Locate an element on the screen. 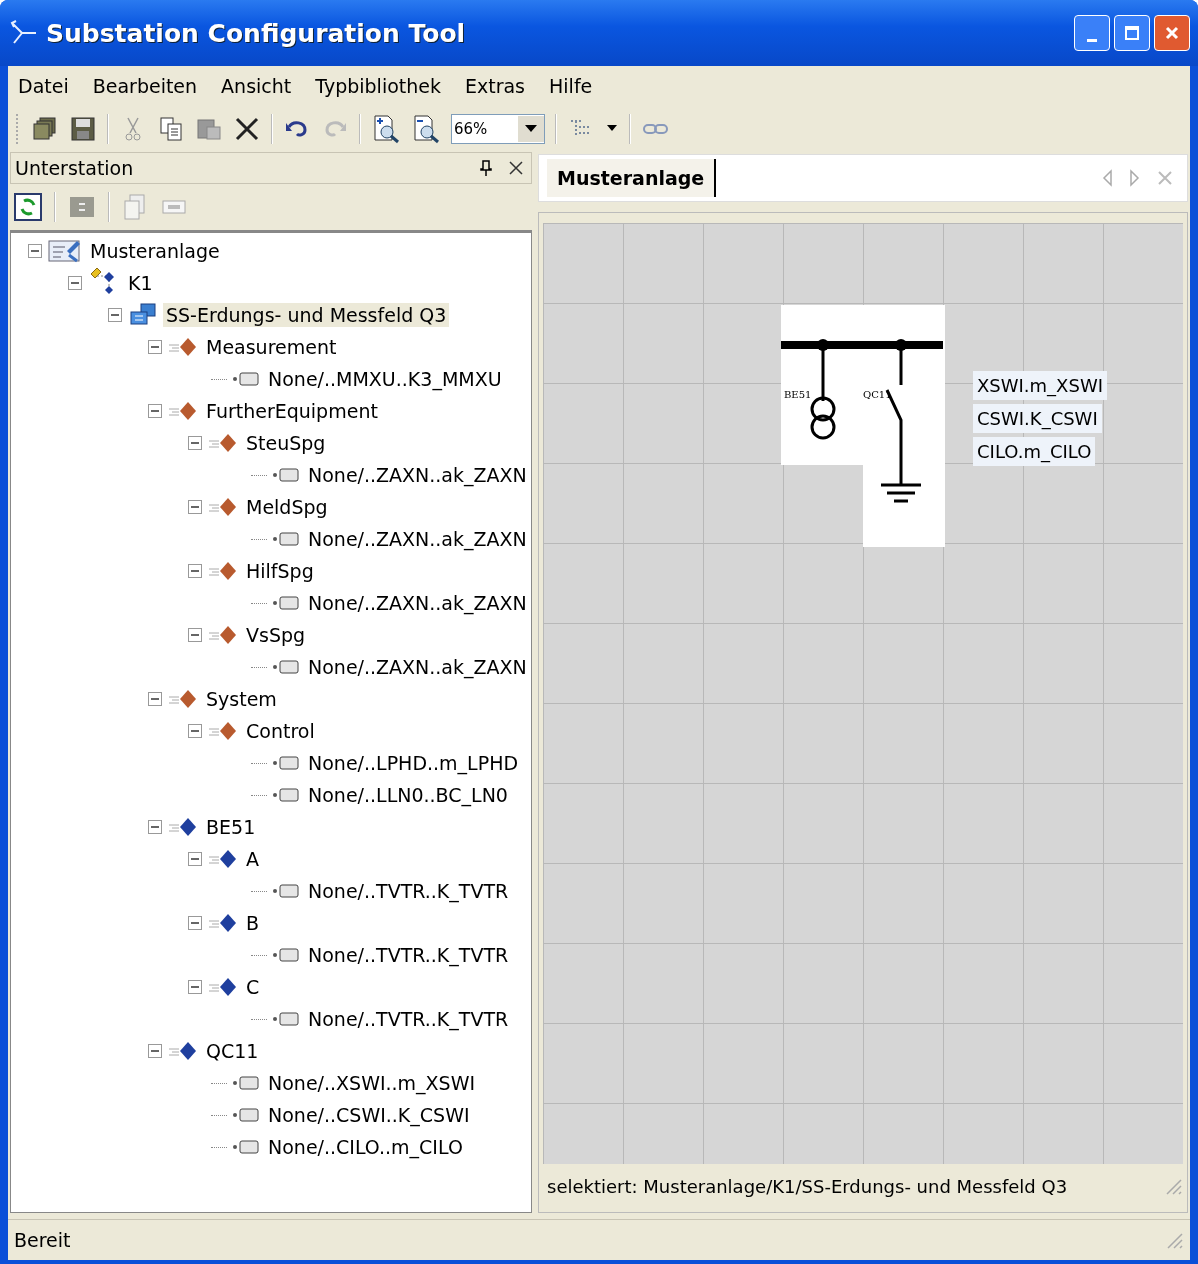 This screenshot has height=1264, width=1198. node-label: CSWI.K_CSWI is located at coordinates (1037, 418).